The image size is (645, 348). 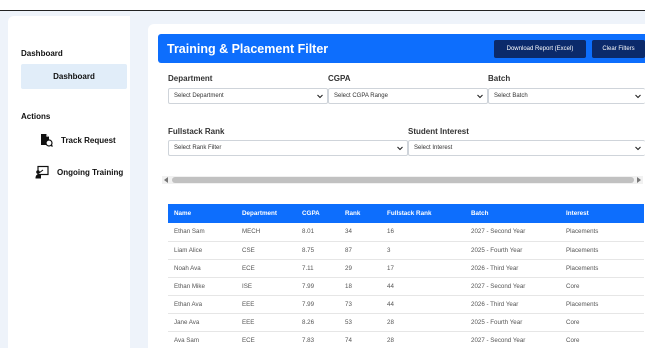 I want to click on rank-select: Select Rank Filter, so click(x=288, y=148).